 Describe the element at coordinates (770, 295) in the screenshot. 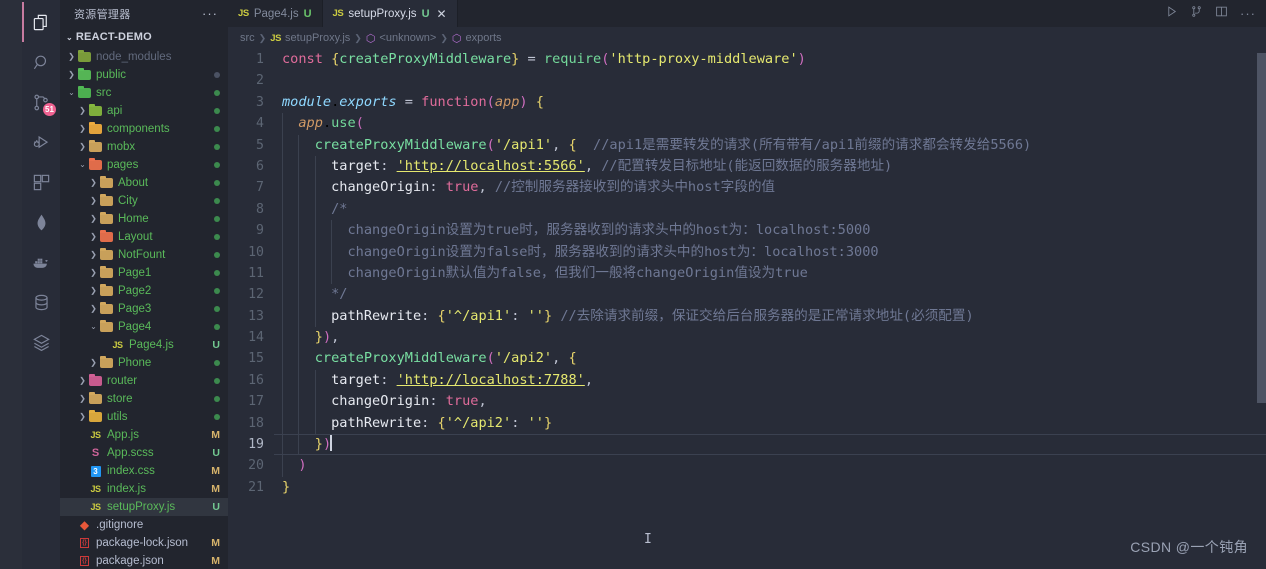

I see `line-text: */` at that location.